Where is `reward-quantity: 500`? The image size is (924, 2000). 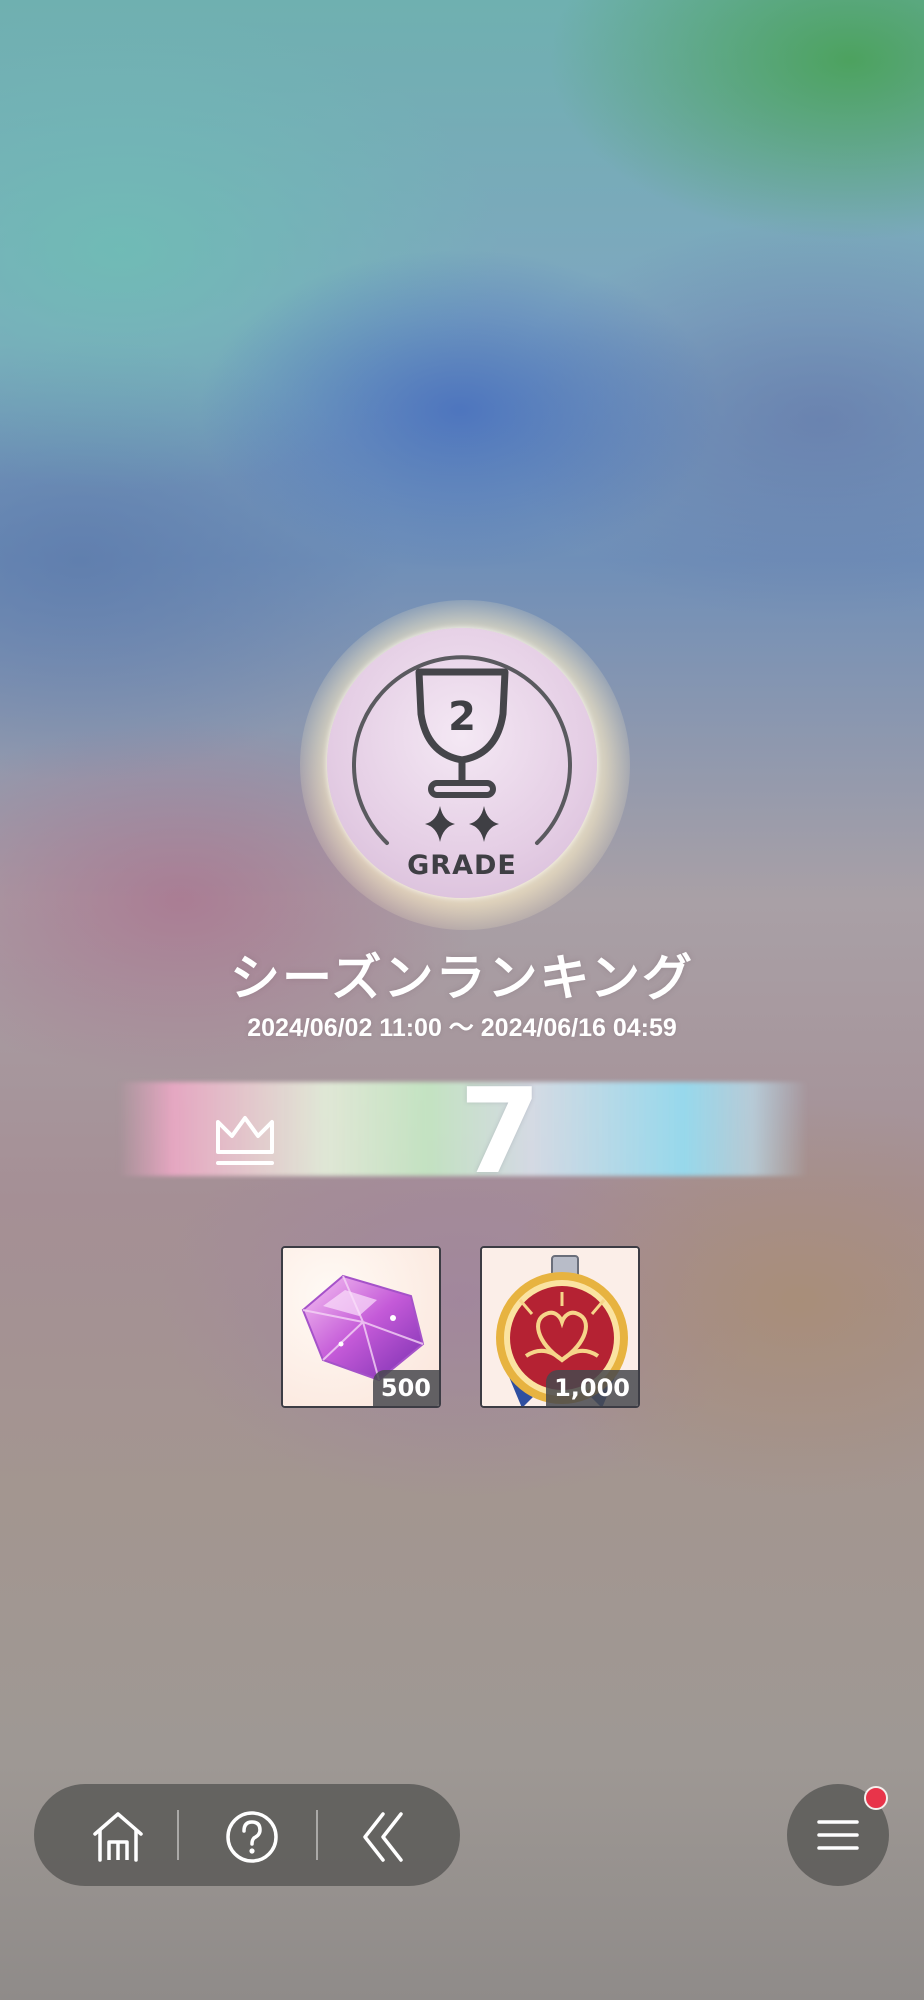 reward-quantity: 500 is located at coordinates (405, 1388).